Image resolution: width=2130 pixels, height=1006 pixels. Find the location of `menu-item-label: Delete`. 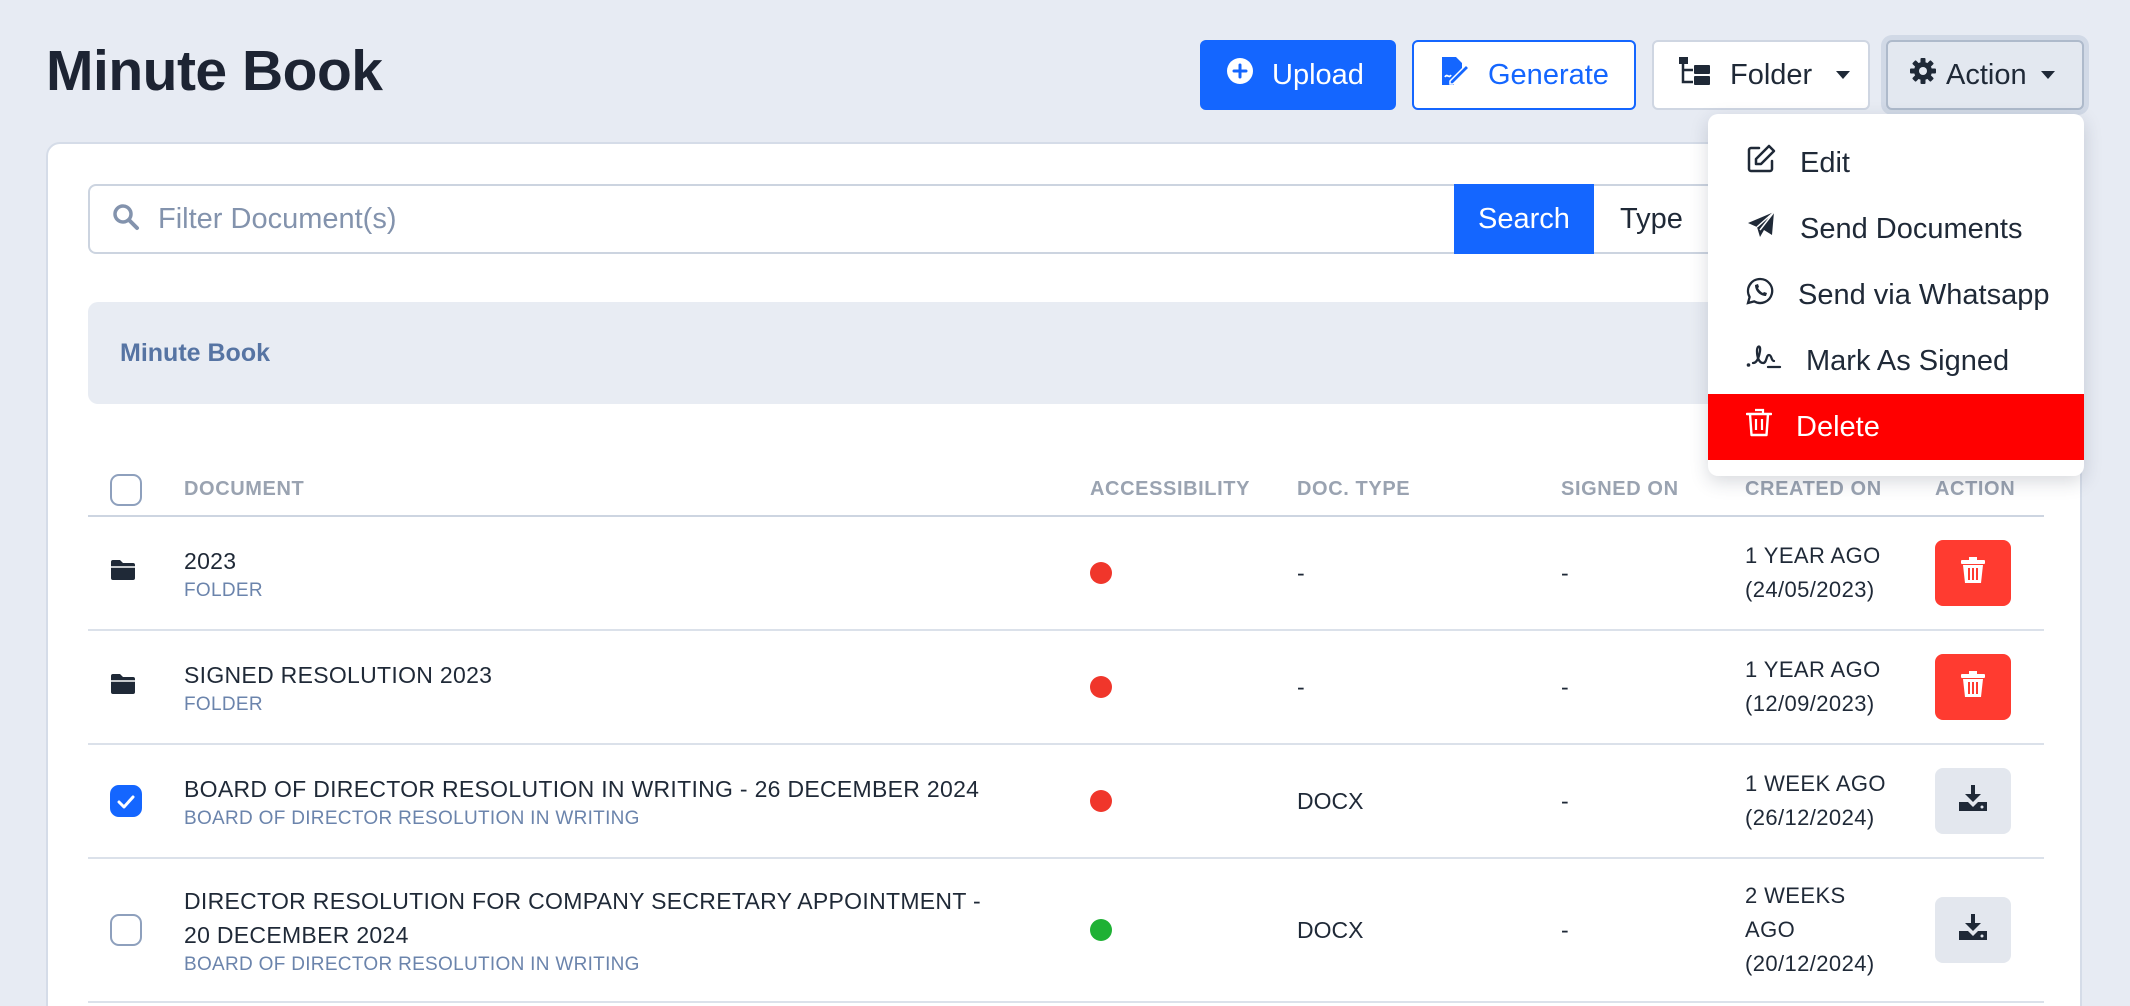

menu-item-label: Delete is located at coordinates (1838, 426).